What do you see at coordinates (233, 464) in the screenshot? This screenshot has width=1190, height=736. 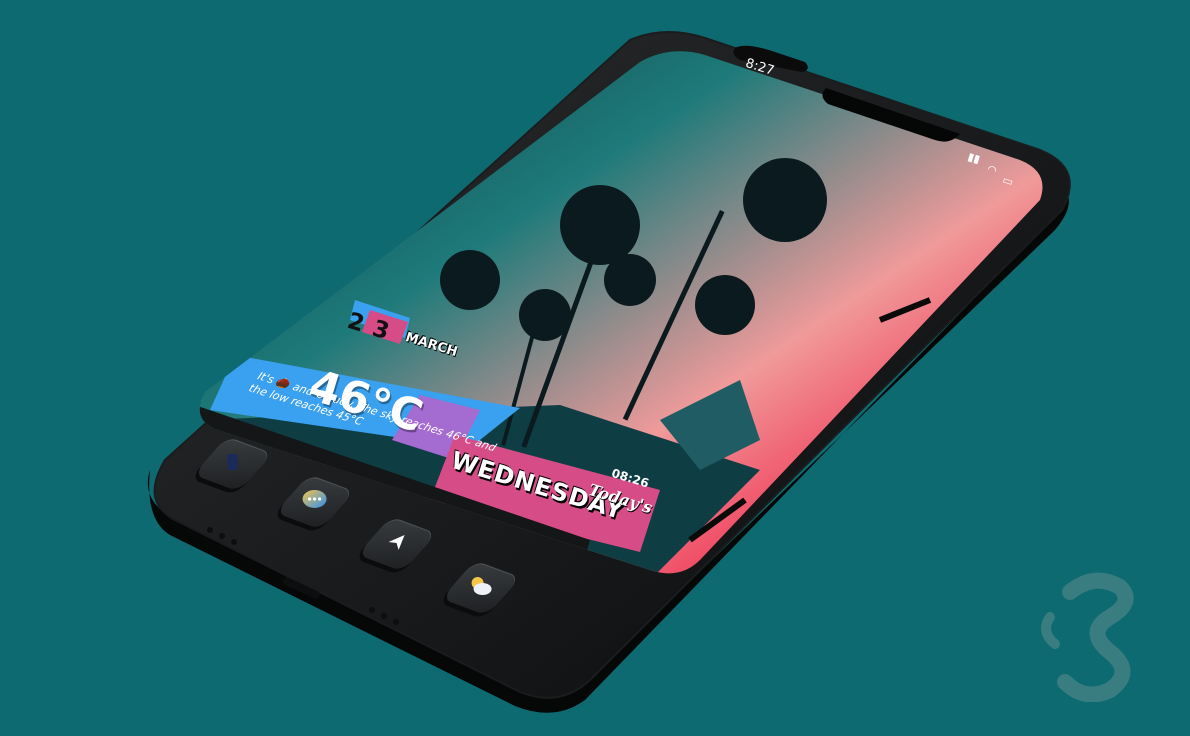 I see `phone-icon` at bounding box center [233, 464].